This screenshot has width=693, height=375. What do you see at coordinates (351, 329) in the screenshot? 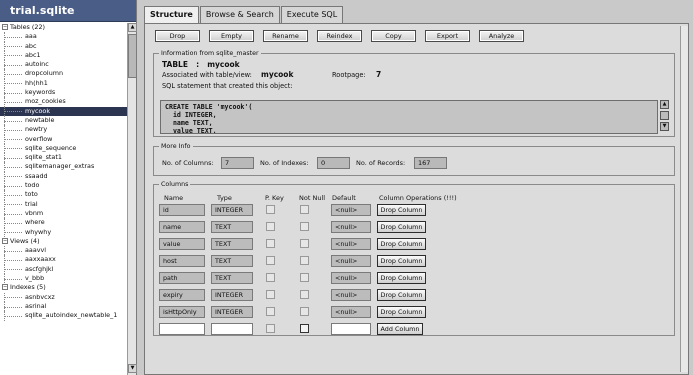
I see `default-value-field` at bounding box center [351, 329].